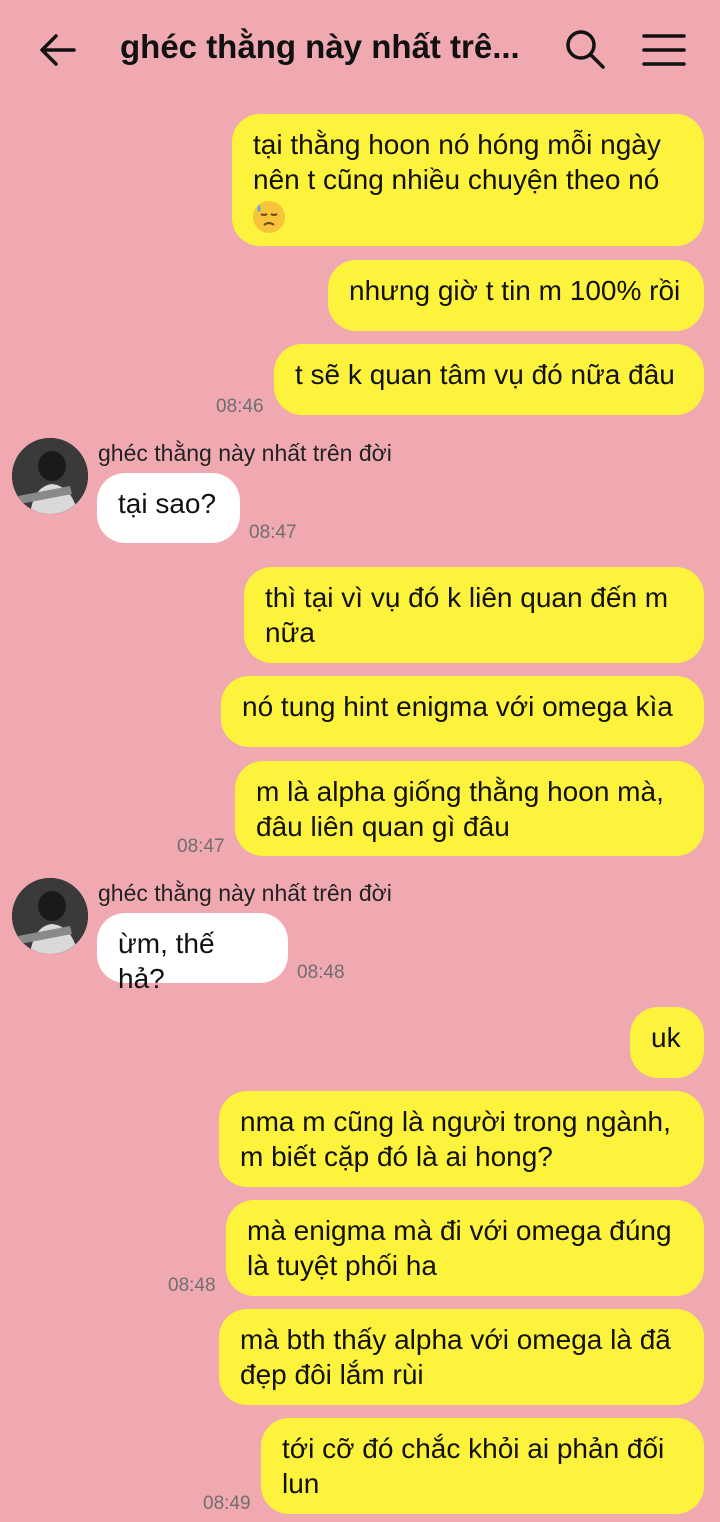 Image resolution: width=720 pixels, height=1522 pixels. Describe the element at coordinates (301, 1483) in the screenshot. I see `message-text-line: lun` at that location.